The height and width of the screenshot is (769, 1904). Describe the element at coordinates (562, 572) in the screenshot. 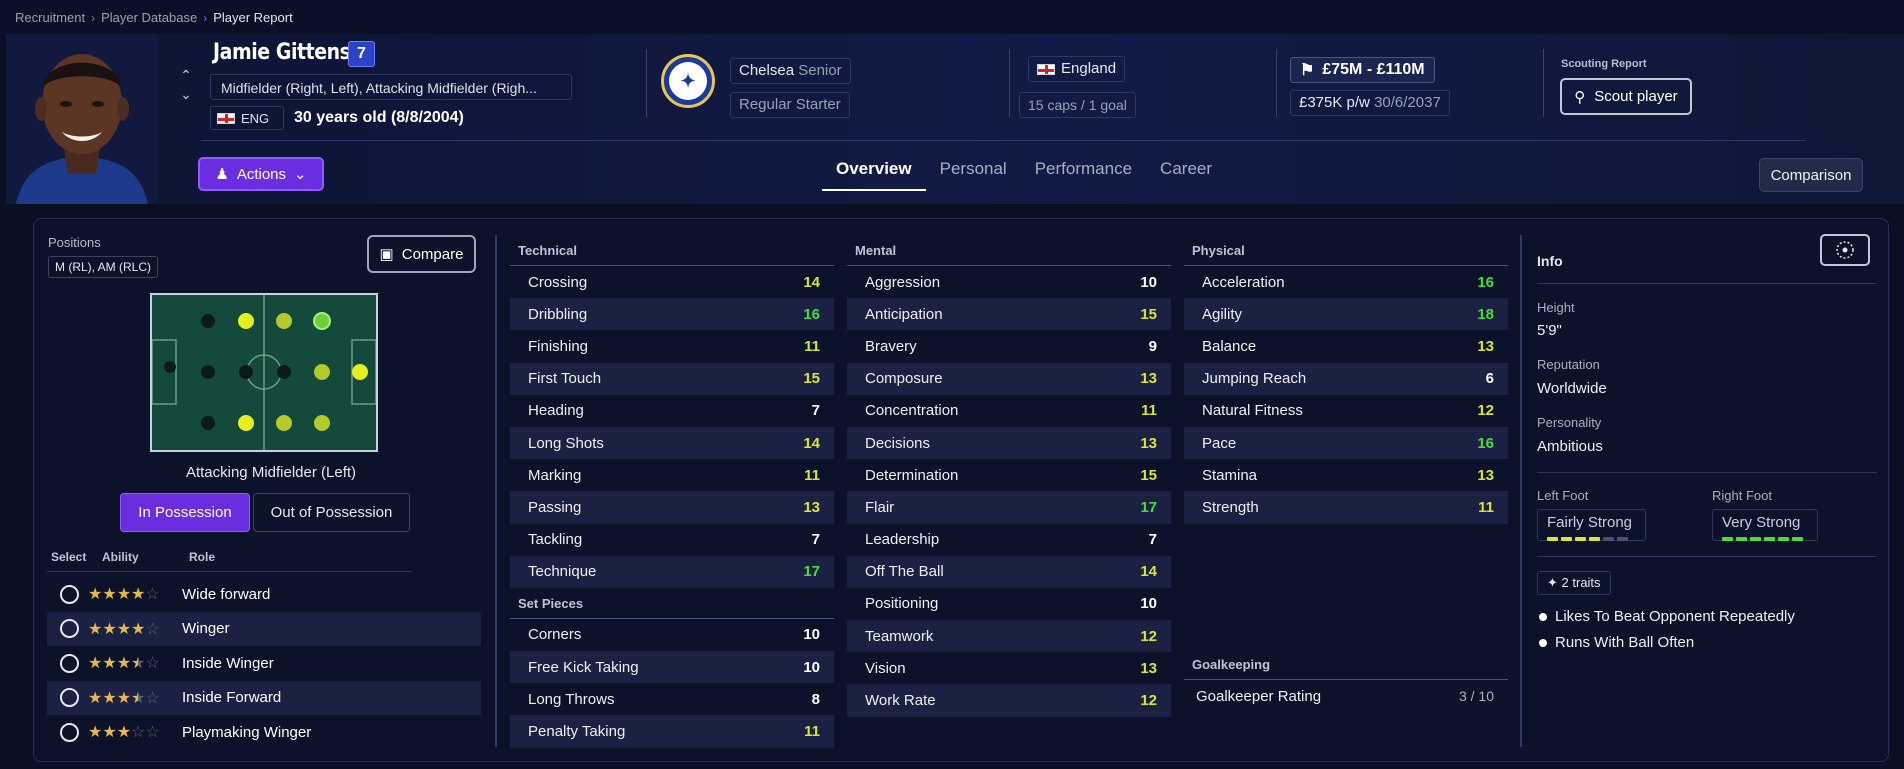

I see `attribute-name: Technique` at that location.